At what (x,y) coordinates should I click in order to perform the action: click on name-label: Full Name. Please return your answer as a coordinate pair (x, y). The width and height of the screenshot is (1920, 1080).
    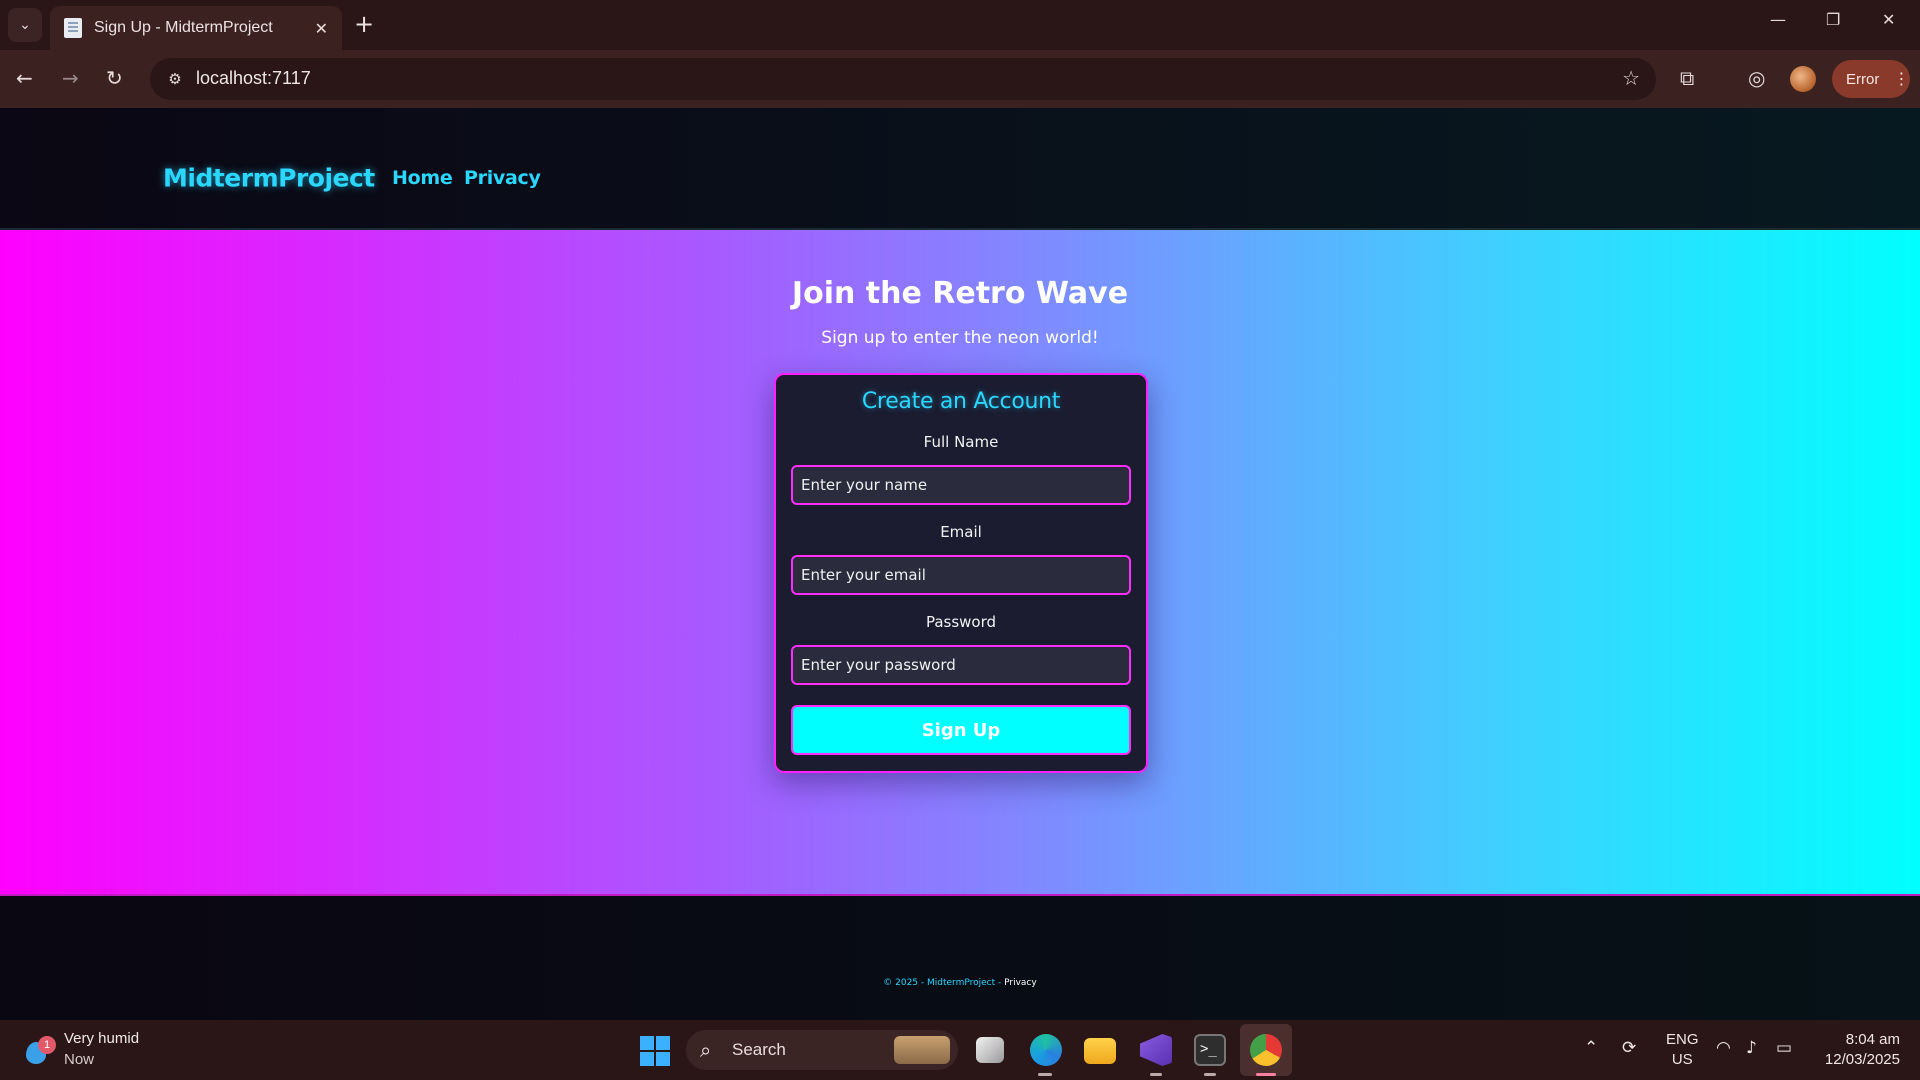
    Looking at the image, I should click on (961, 442).